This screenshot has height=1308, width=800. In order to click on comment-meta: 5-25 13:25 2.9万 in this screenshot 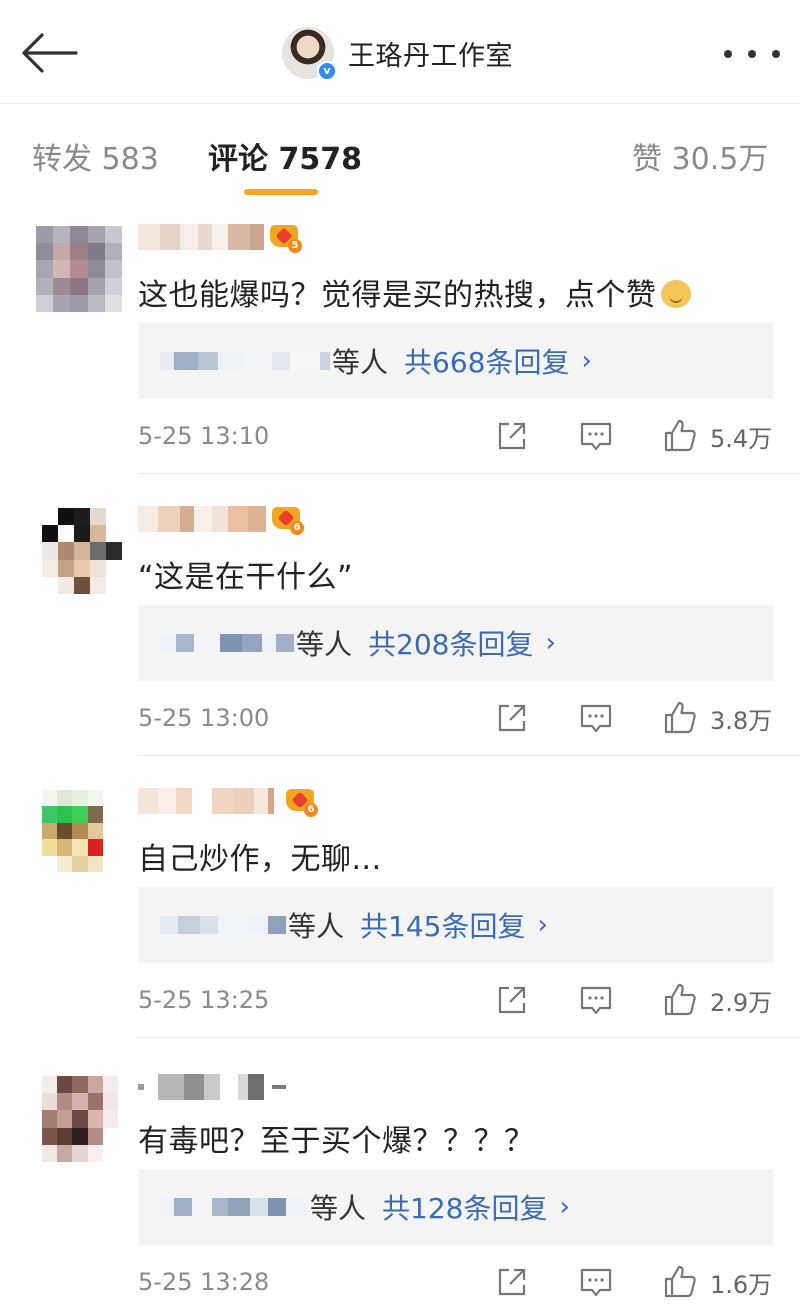, I will do `click(456, 1002)`.